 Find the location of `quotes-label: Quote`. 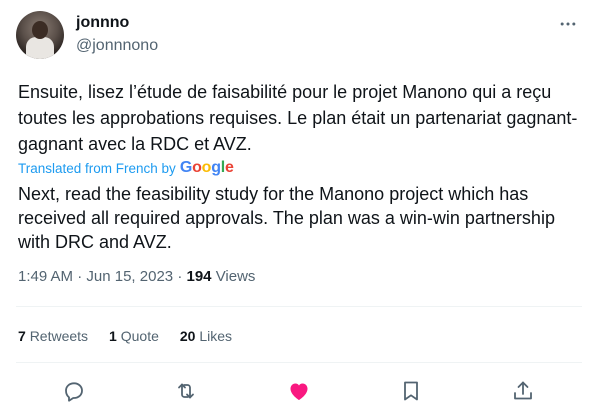

quotes-label: Quote is located at coordinates (139, 336).